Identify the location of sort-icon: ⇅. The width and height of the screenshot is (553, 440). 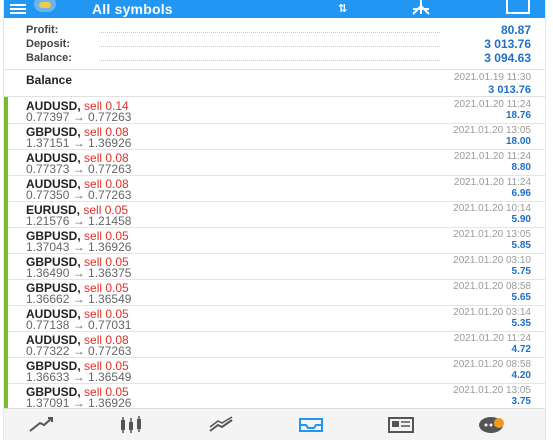
(346, 9).